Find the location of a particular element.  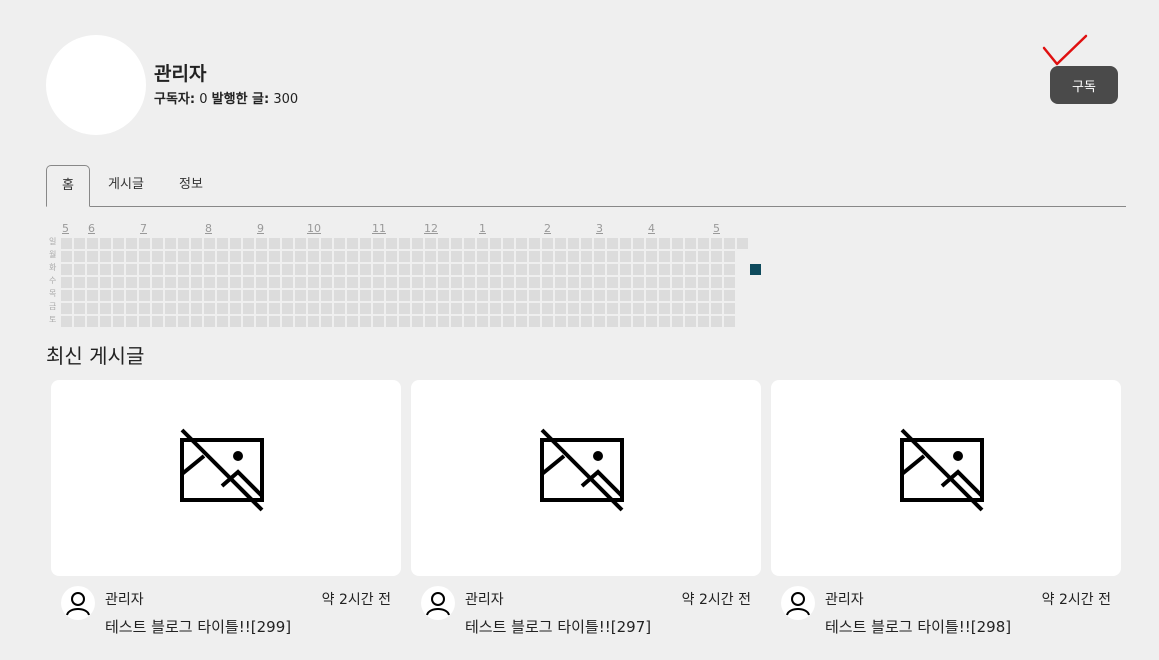

avatar is located at coordinates (96, 85).